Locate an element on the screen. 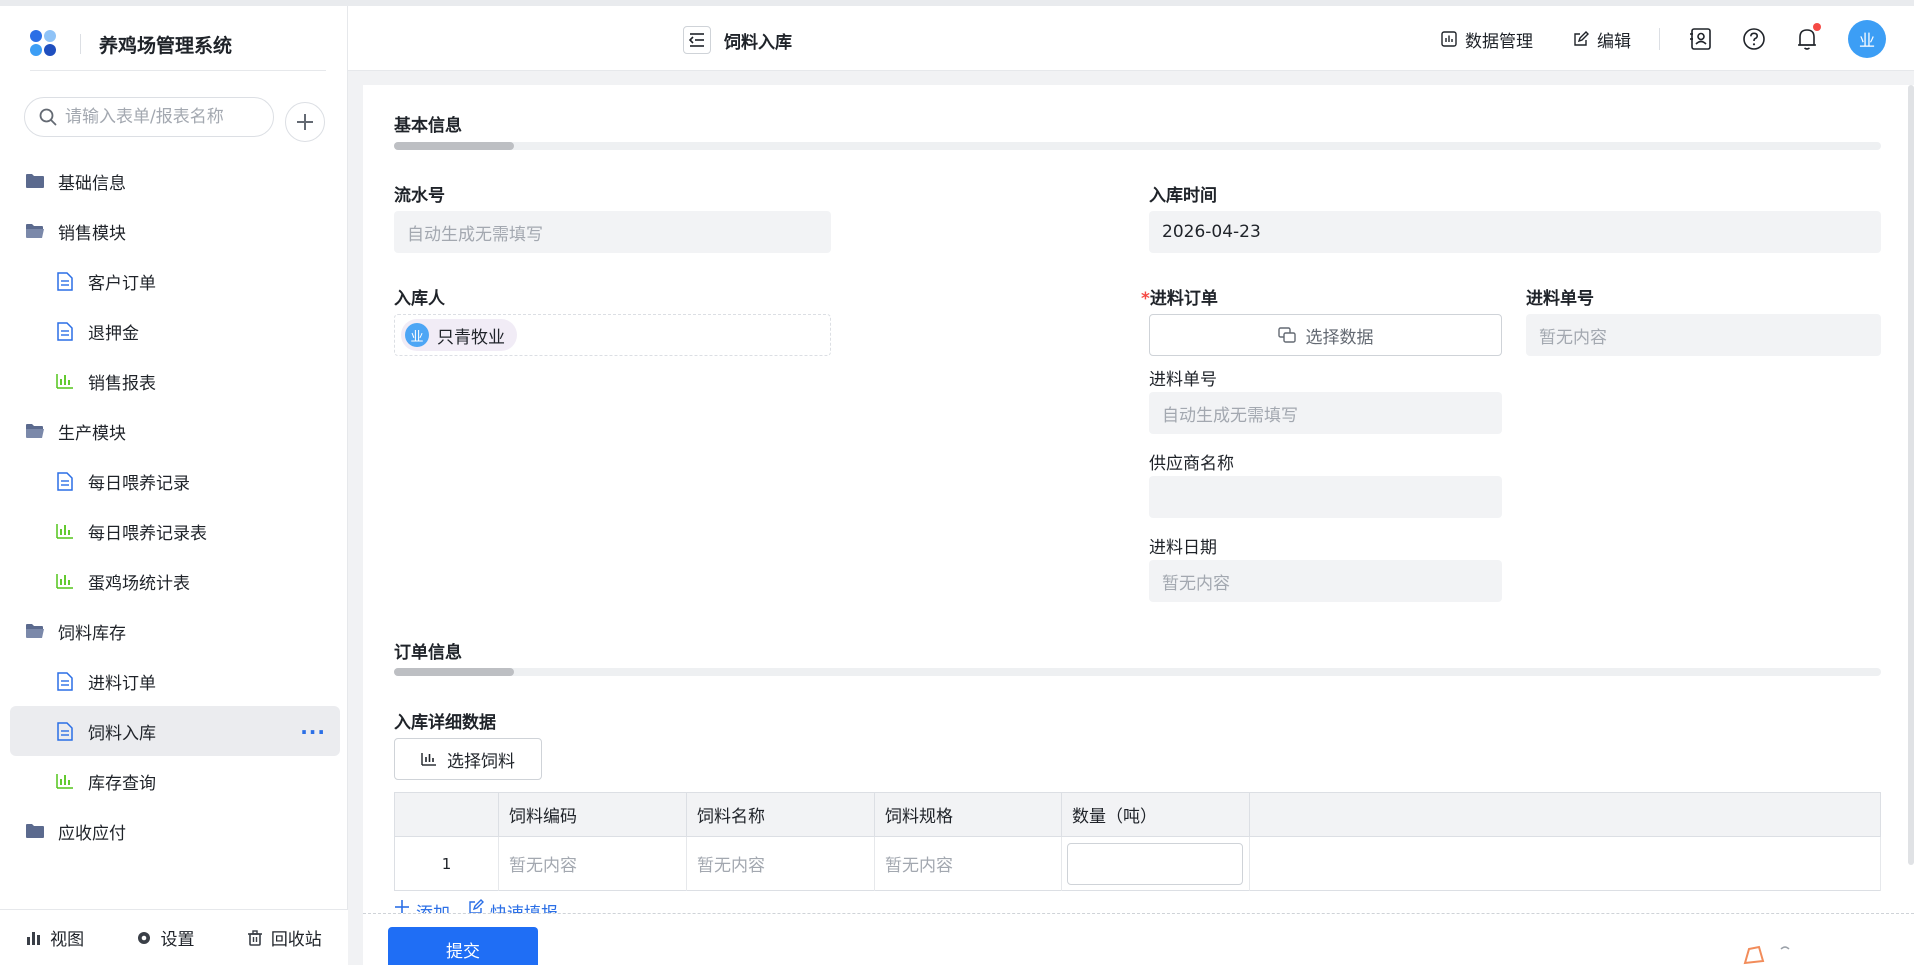 This screenshot has width=1914, height=965. sub-order-no-field: 自动生成无需填写 is located at coordinates (1325, 413).